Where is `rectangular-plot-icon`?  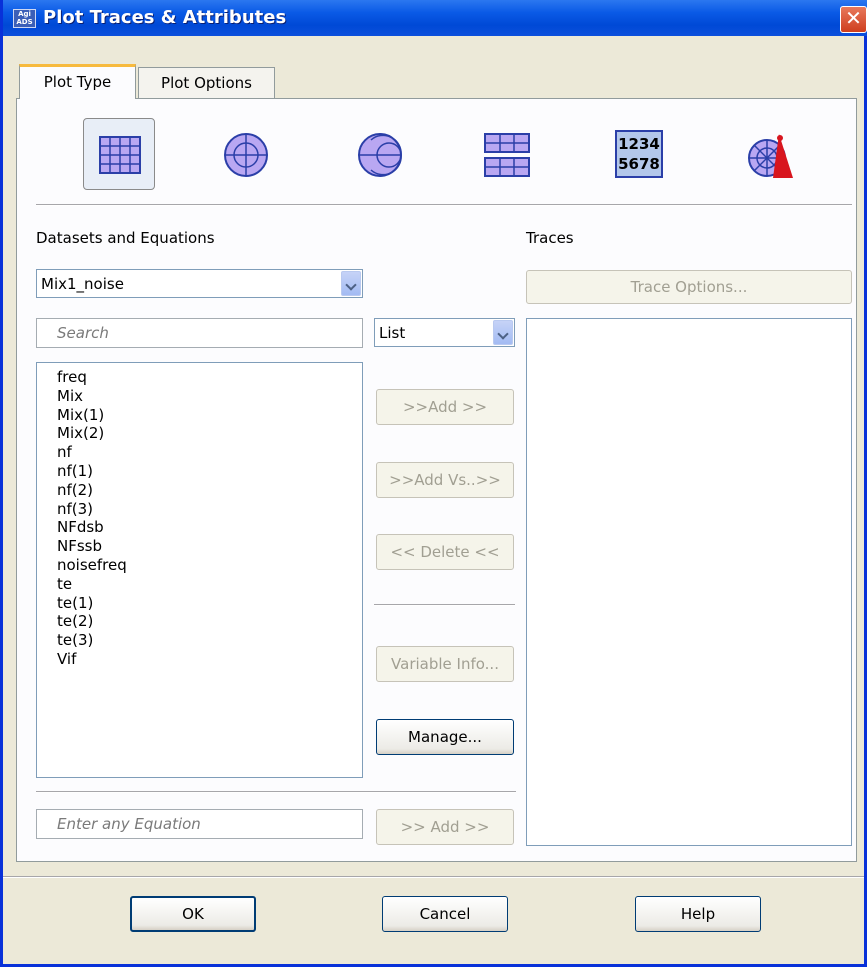 rectangular-plot-icon is located at coordinates (120, 155).